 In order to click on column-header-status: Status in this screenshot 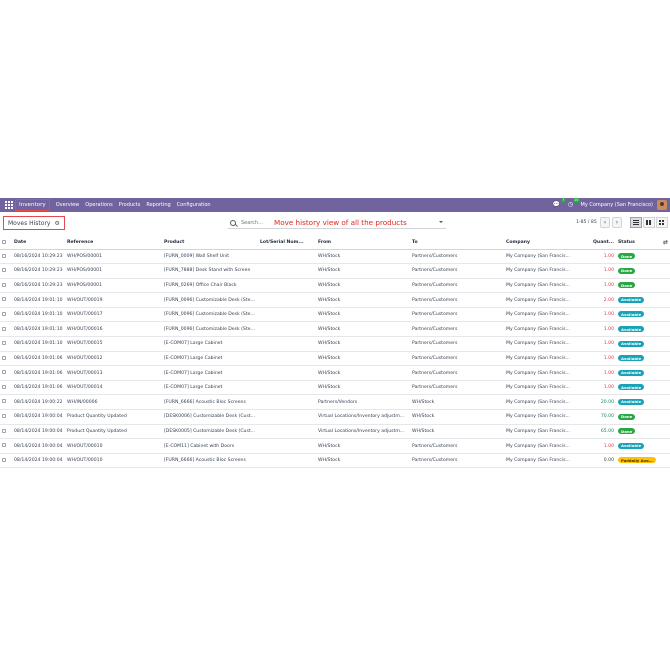, I will do `click(638, 243)`.